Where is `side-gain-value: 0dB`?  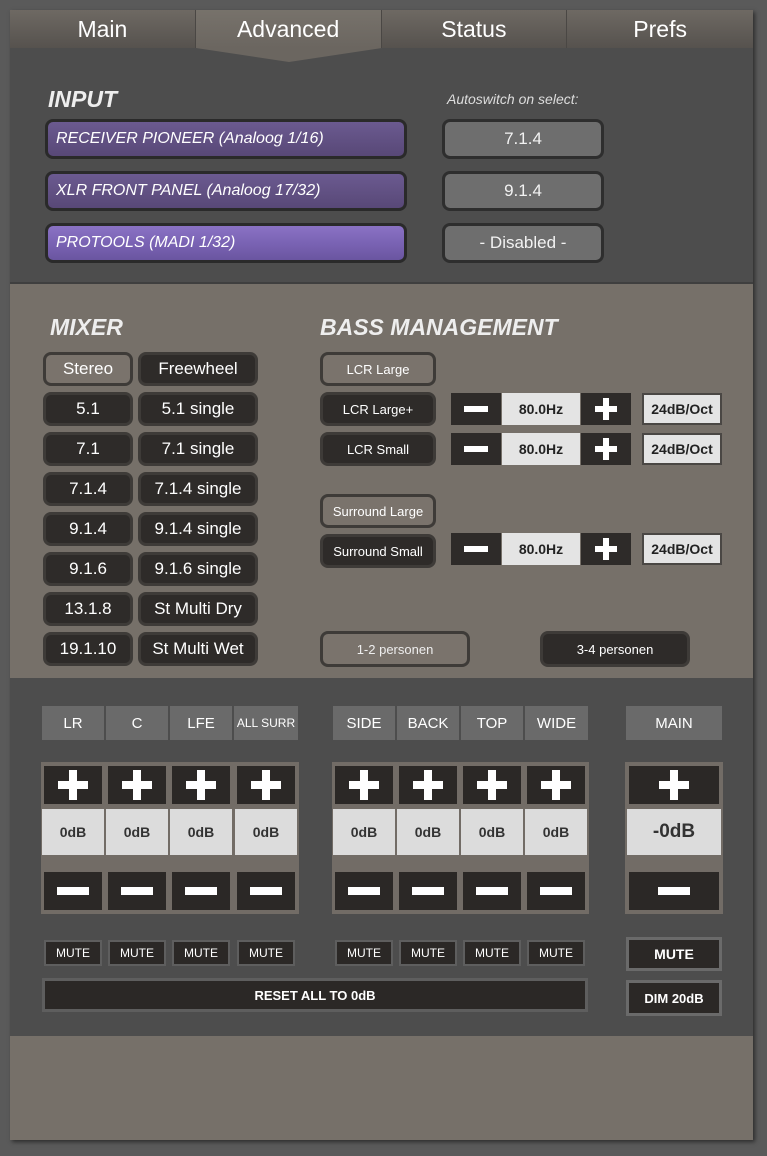
side-gain-value: 0dB is located at coordinates (364, 832).